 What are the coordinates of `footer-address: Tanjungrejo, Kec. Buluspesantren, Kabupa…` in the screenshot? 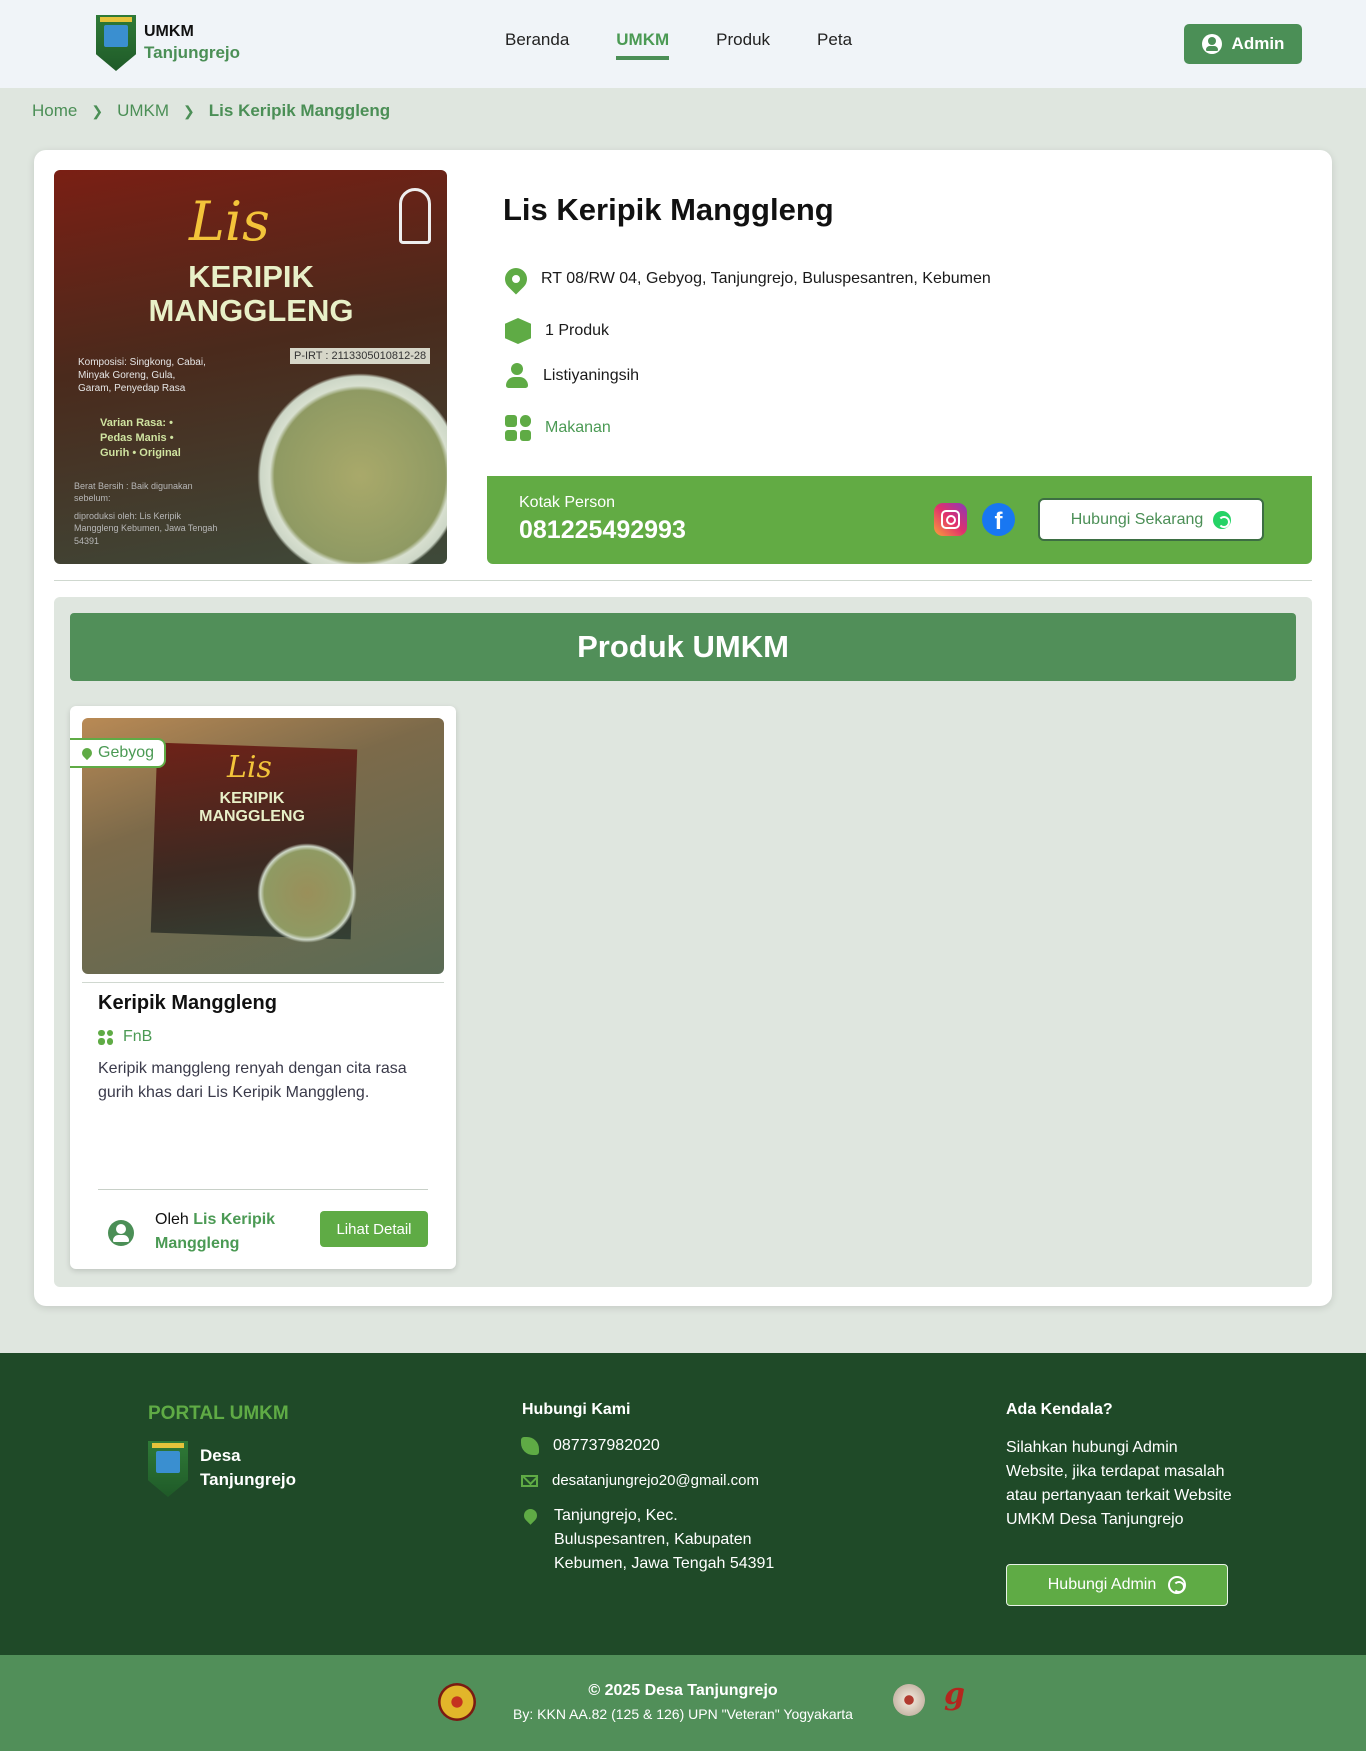 It's located at (664, 1539).